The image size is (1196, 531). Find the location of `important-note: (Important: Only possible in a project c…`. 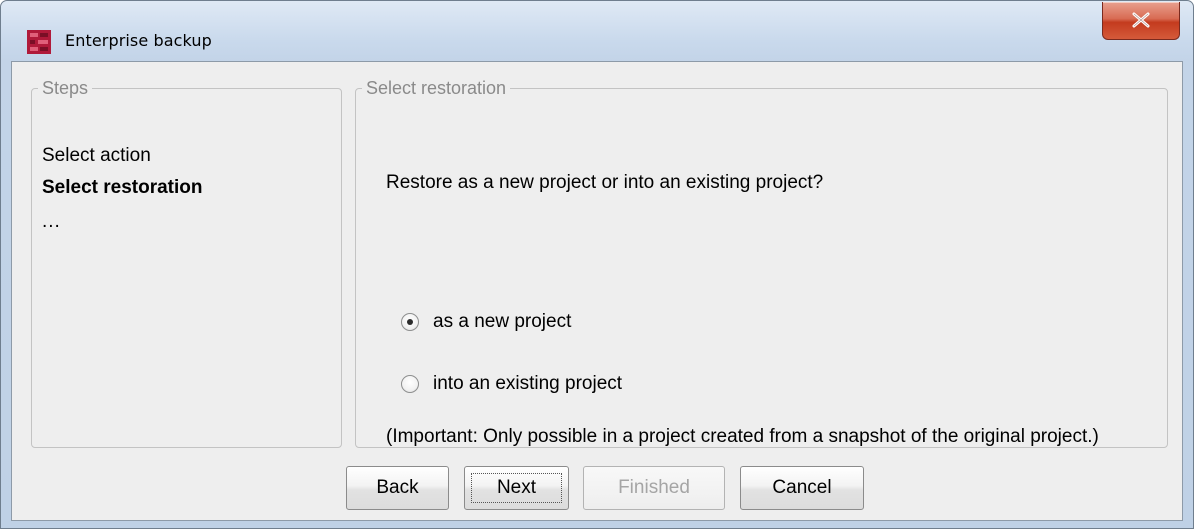

important-note: (Important: Only possible in a project c… is located at coordinates (742, 436).